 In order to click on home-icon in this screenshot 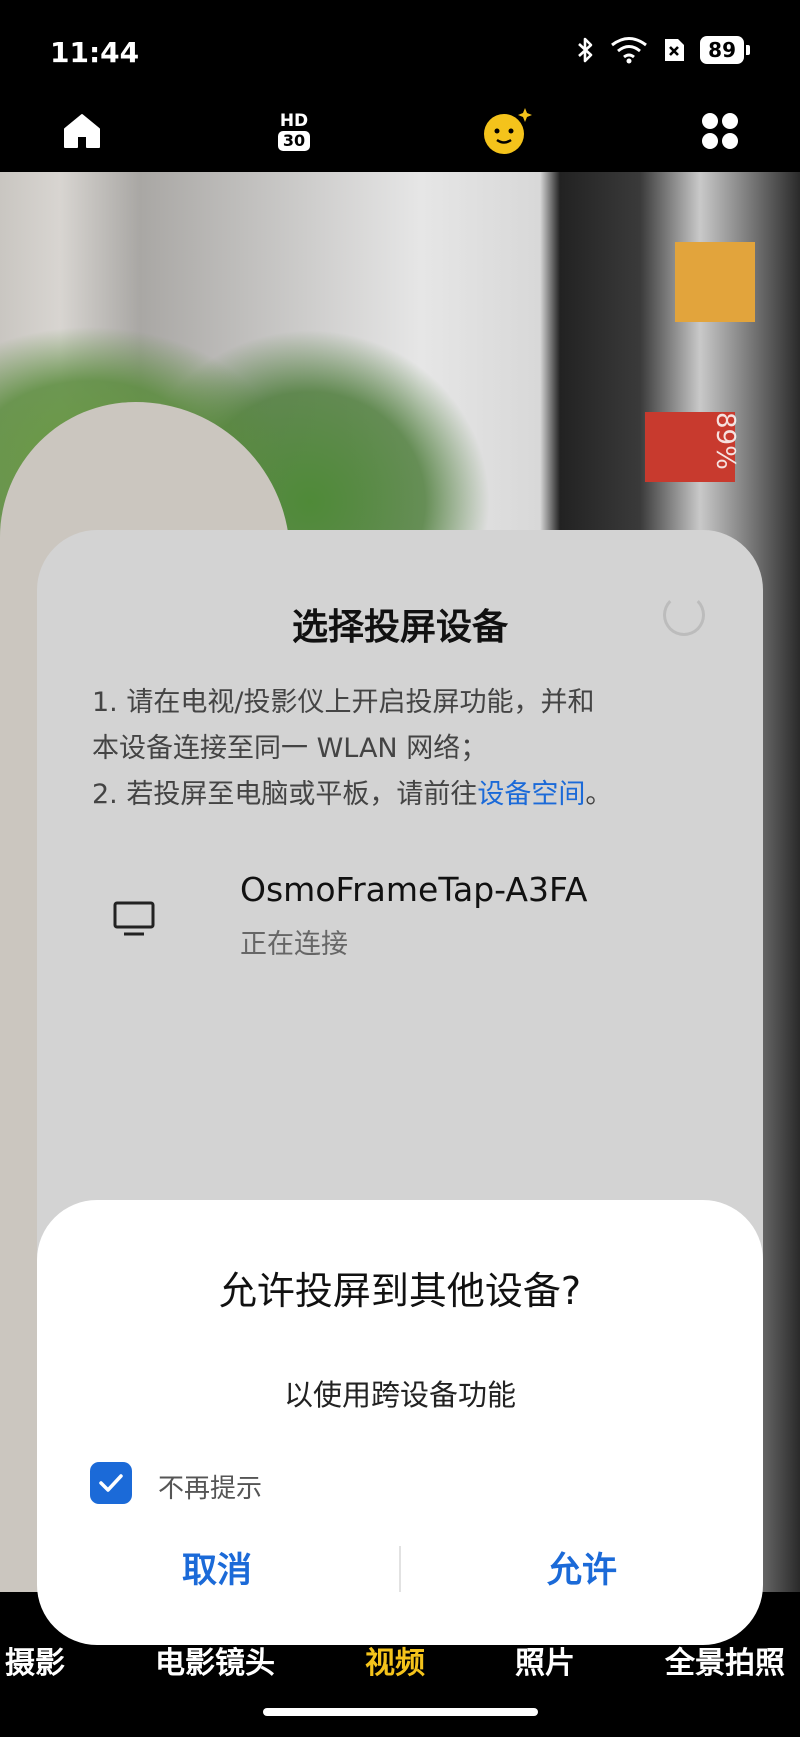, I will do `click(82, 131)`.